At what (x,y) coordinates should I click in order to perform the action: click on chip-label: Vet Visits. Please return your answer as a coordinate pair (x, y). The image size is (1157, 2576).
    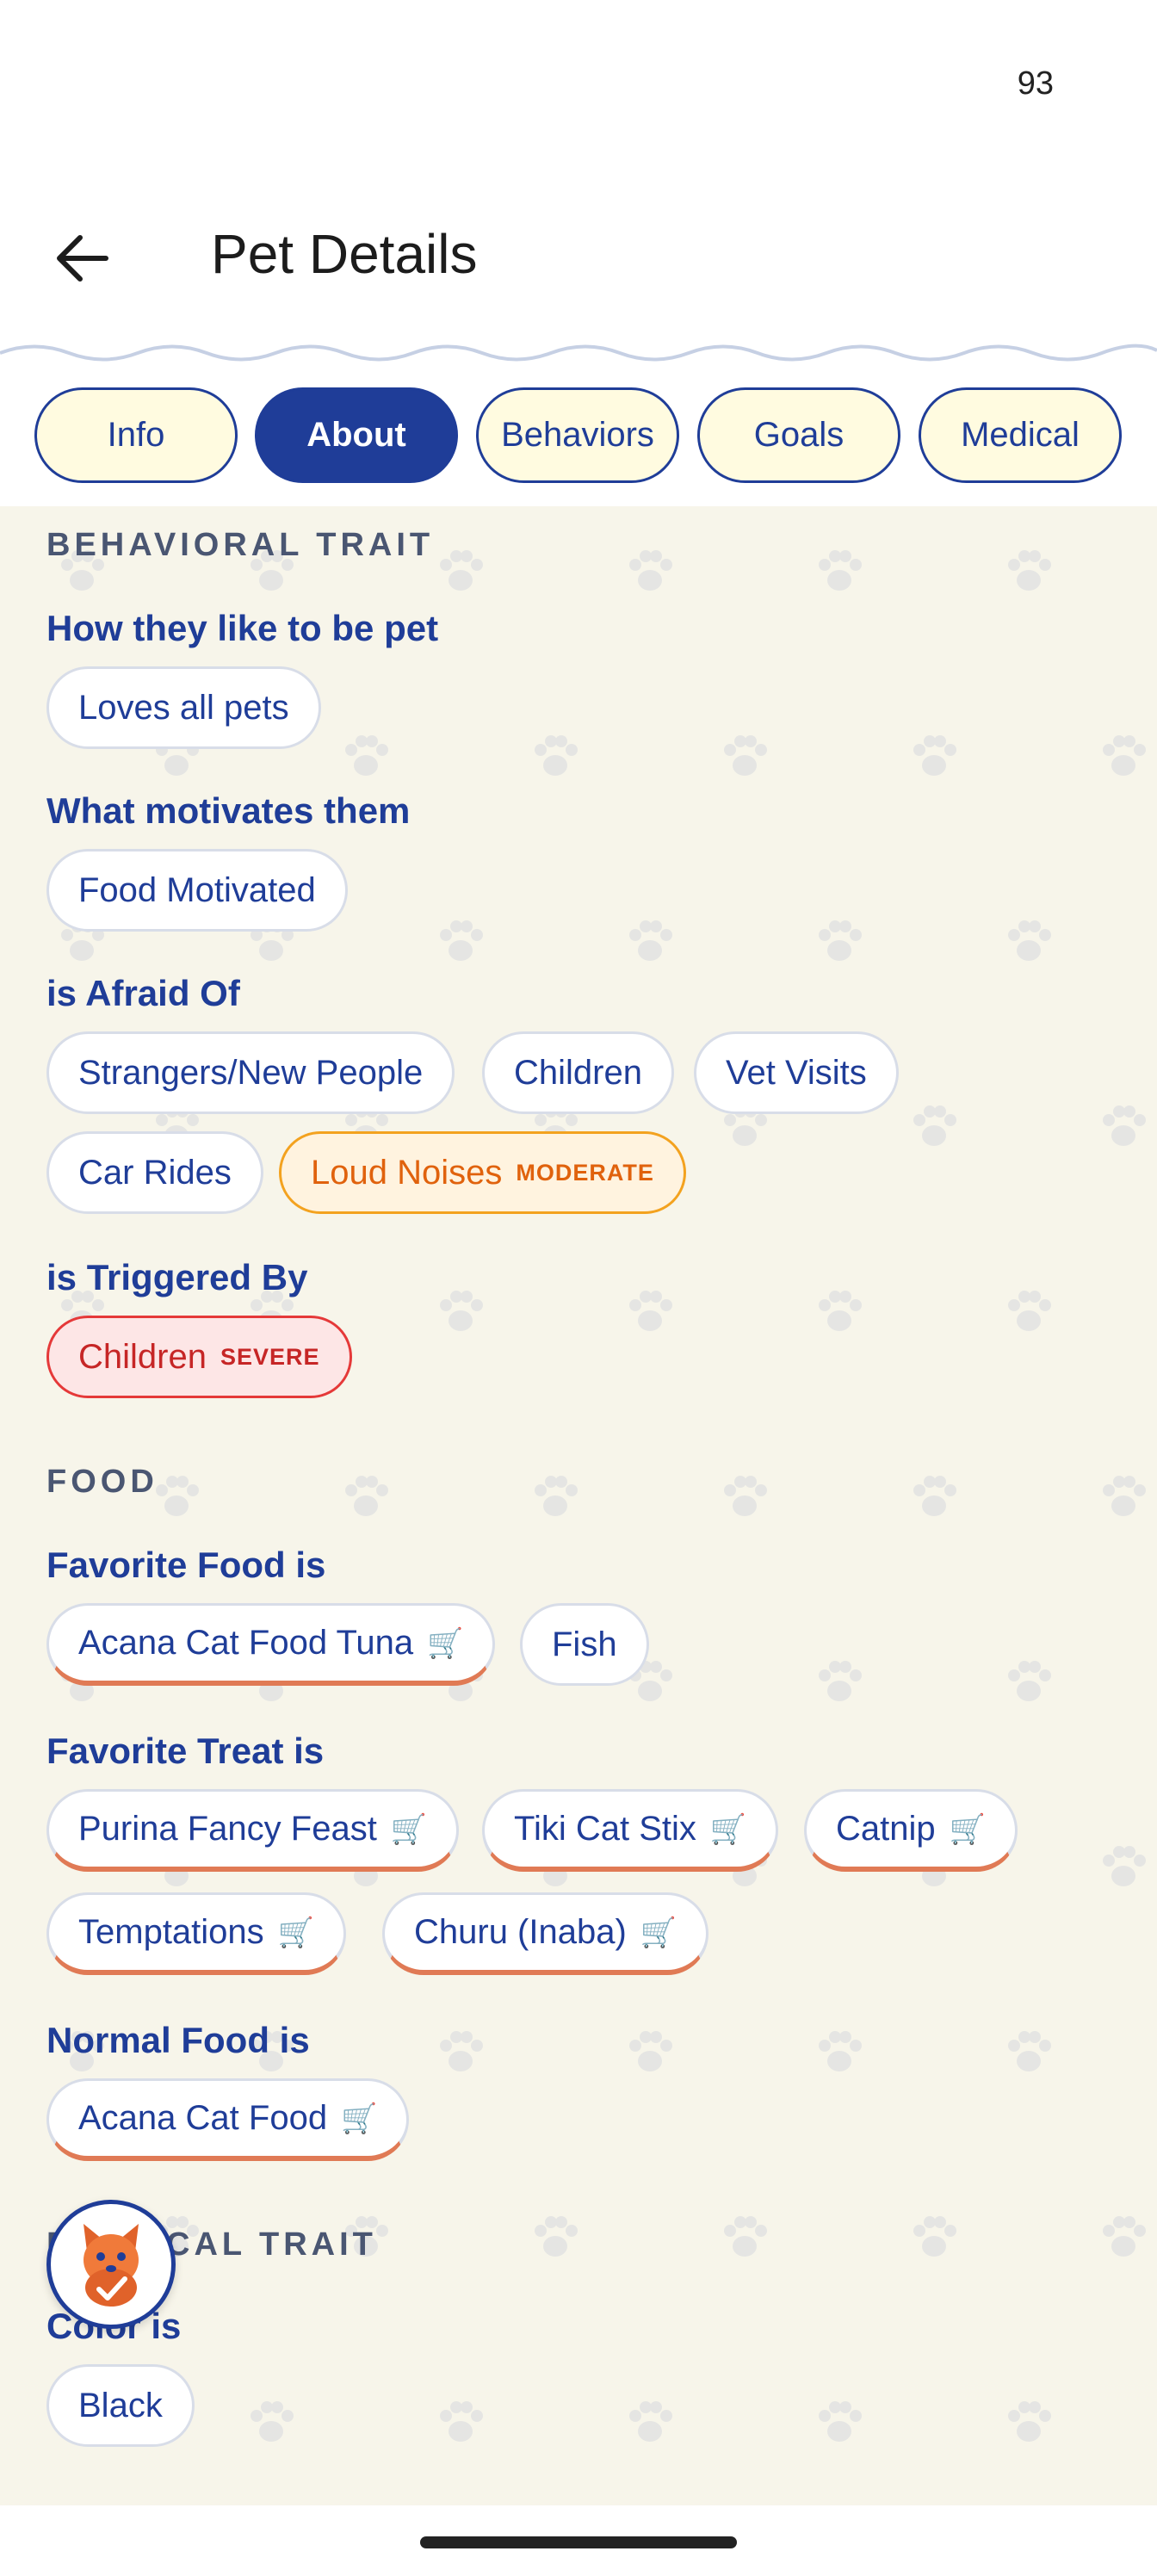
    Looking at the image, I should click on (797, 1072).